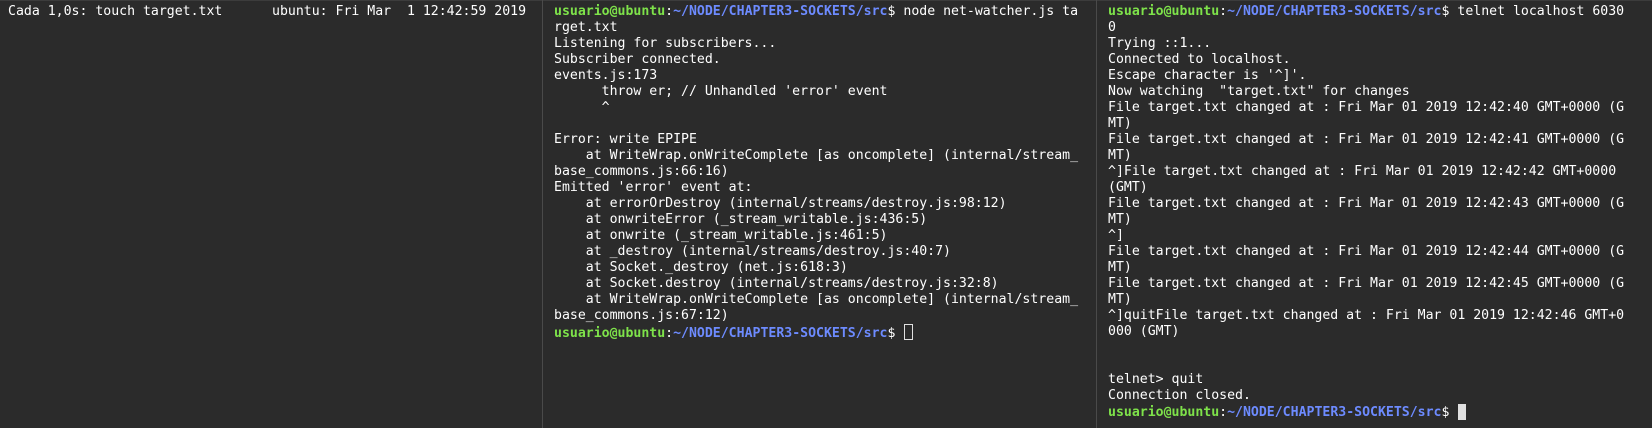 Image resolution: width=1652 pixels, height=428 pixels. What do you see at coordinates (606, 75) in the screenshot?
I see `output-line: events.js:173` at bounding box center [606, 75].